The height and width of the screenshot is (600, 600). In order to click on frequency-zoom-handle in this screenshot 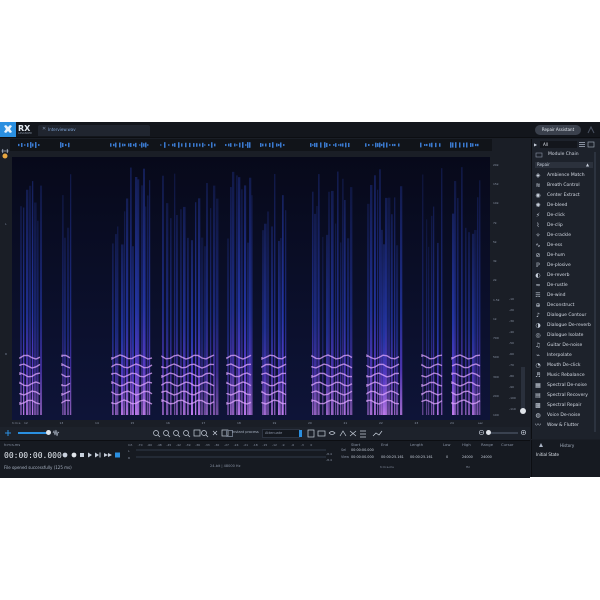, I will do `click(488, 432)`.